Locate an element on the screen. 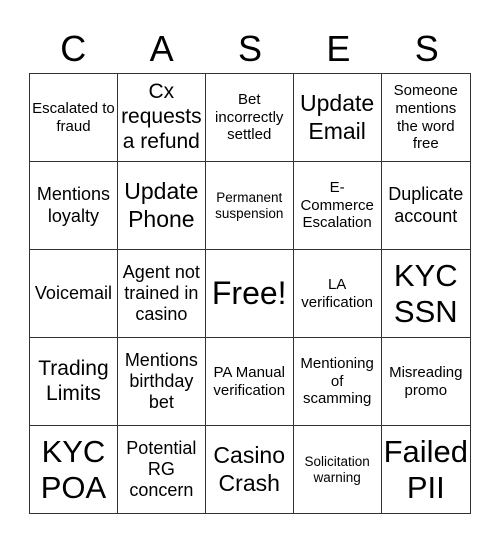 Image resolution: width=500 pixels, height=544 pixels. bingo-cell: Trading Limits is located at coordinates (74, 382).